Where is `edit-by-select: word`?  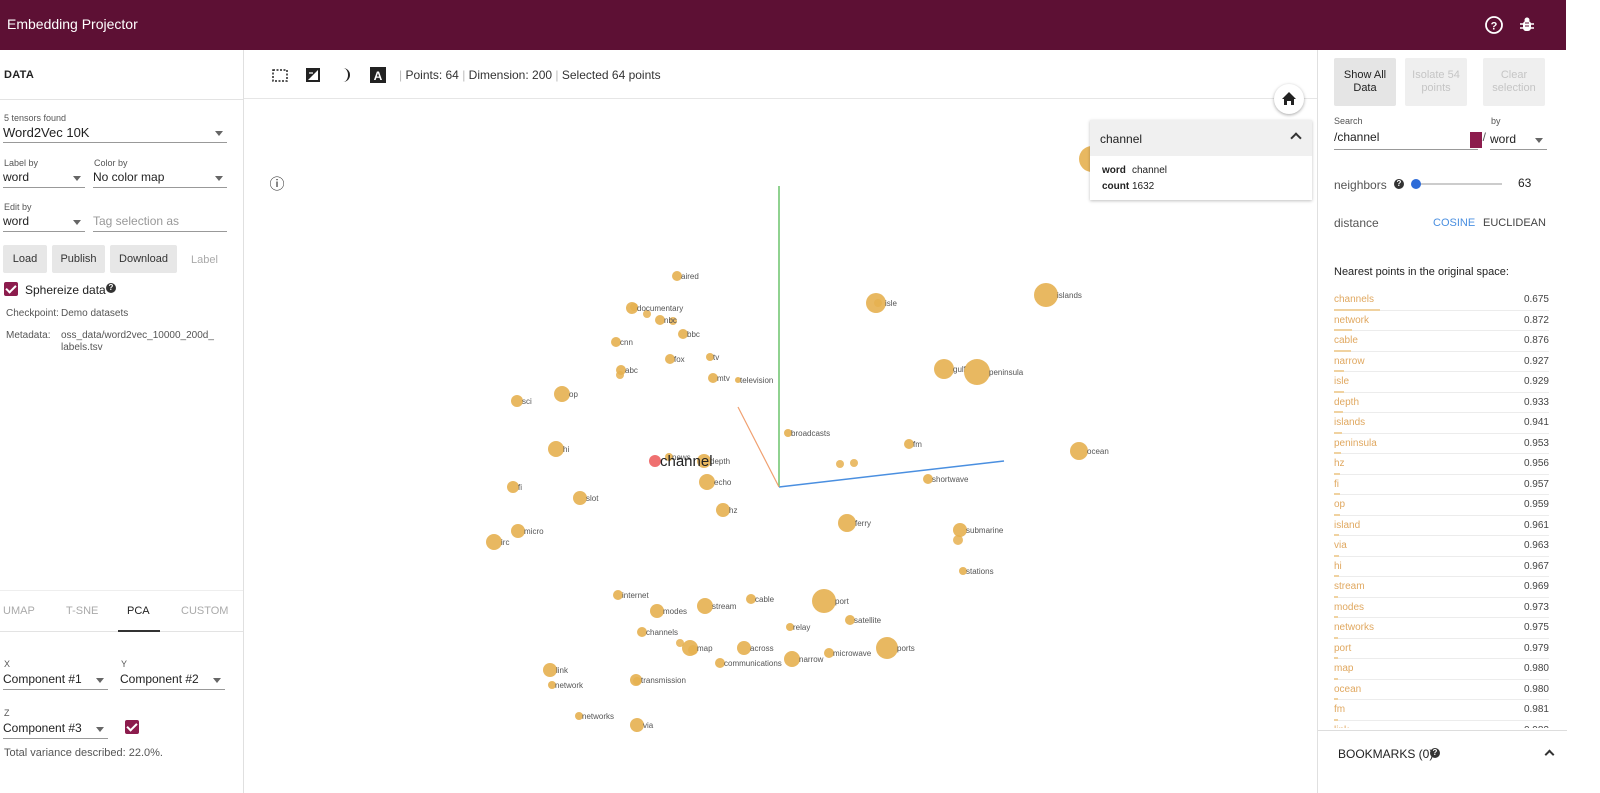
edit-by-select: word is located at coordinates (44, 222).